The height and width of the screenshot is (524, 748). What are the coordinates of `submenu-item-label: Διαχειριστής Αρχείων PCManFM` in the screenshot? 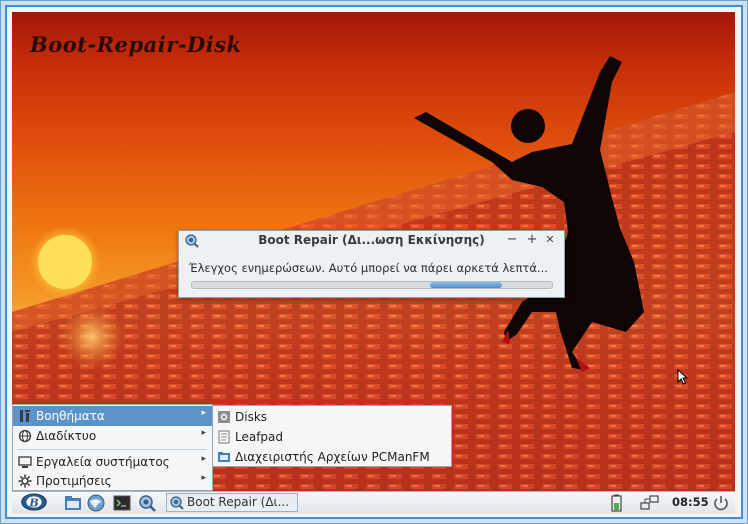 It's located at (332, 457).